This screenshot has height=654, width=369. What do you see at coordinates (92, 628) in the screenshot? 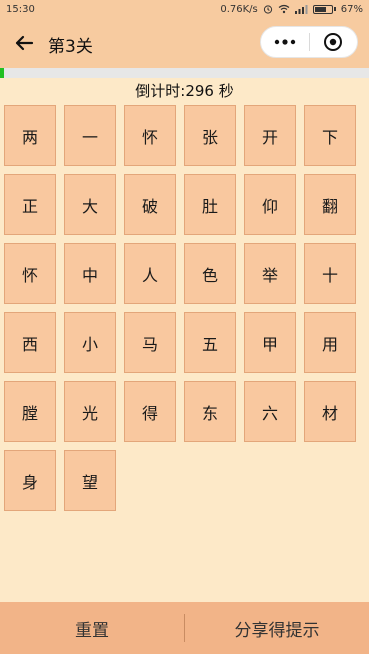
I see `reset-button: 重置` at bounding box center [92, 628].